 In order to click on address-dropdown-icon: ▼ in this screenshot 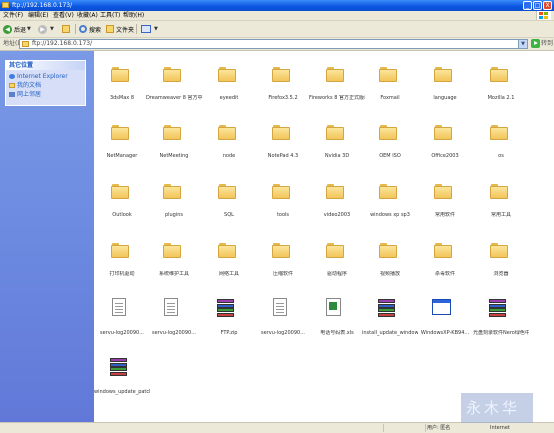, I will do `click(522, 44)`.